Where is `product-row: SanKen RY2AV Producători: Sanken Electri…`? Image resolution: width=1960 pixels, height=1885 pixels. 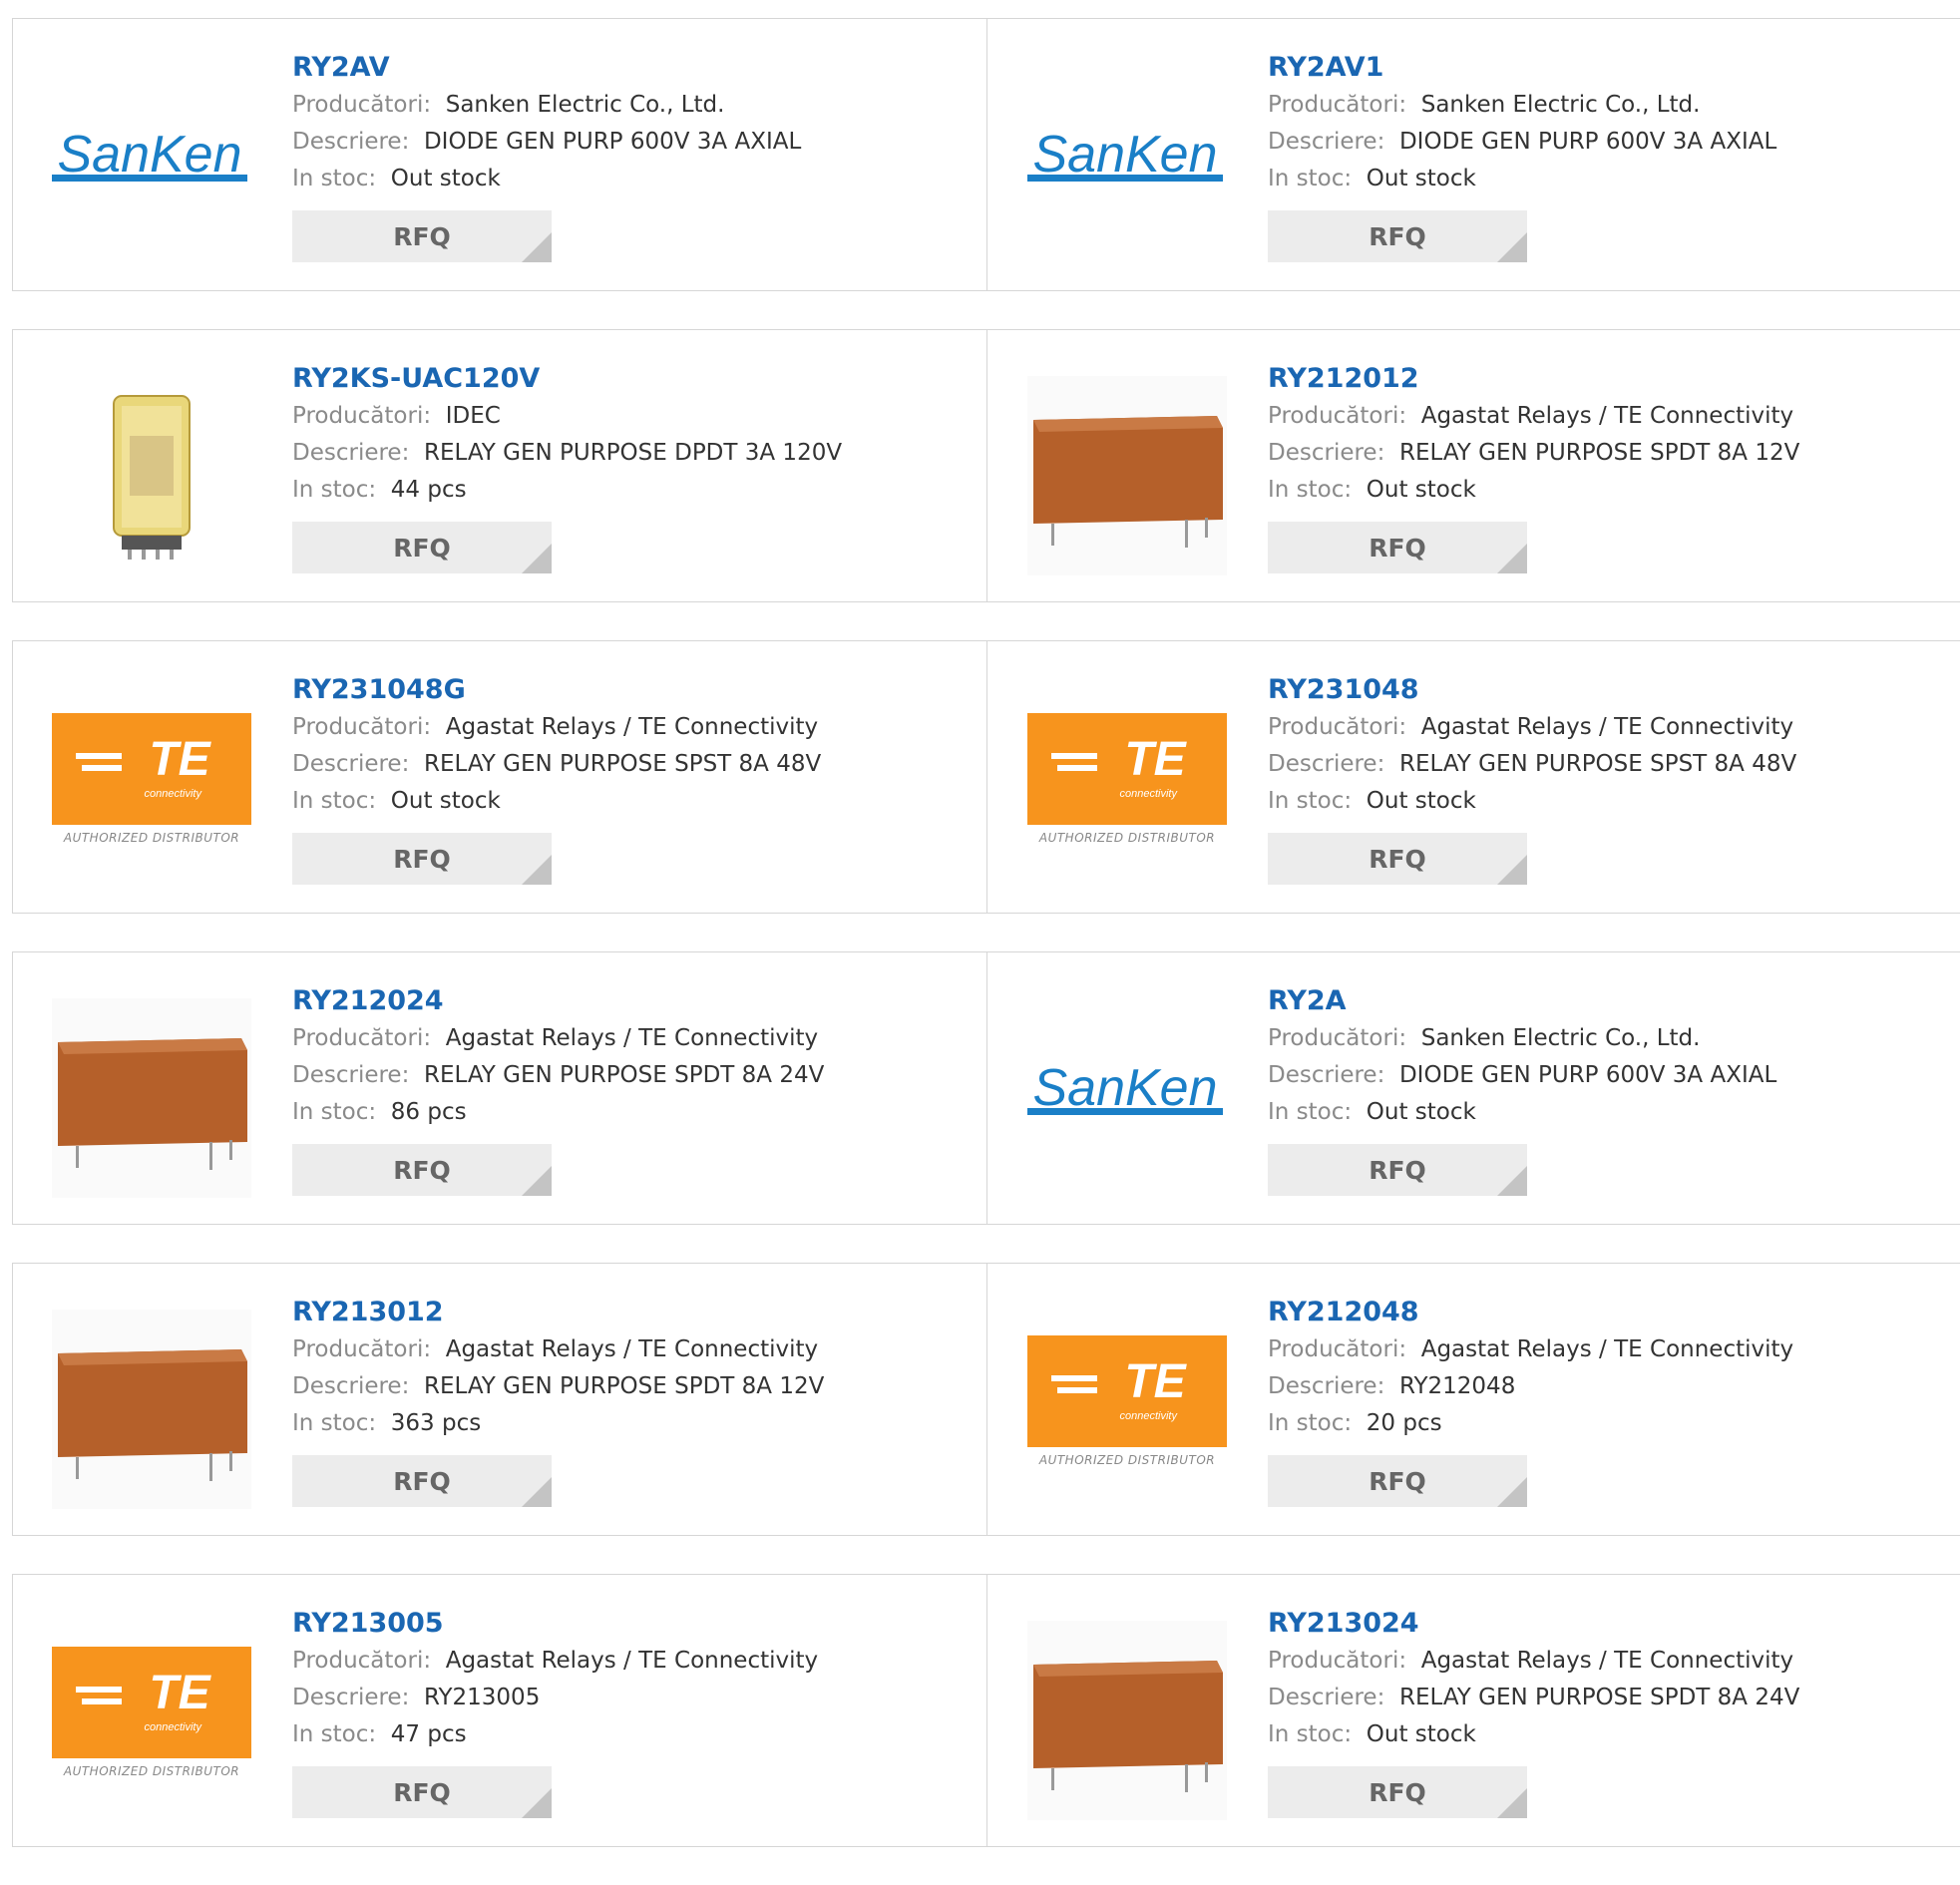
product-row: SanKen RY2AV Producători: Sanken Electri… is located at coordinates (986, 154).